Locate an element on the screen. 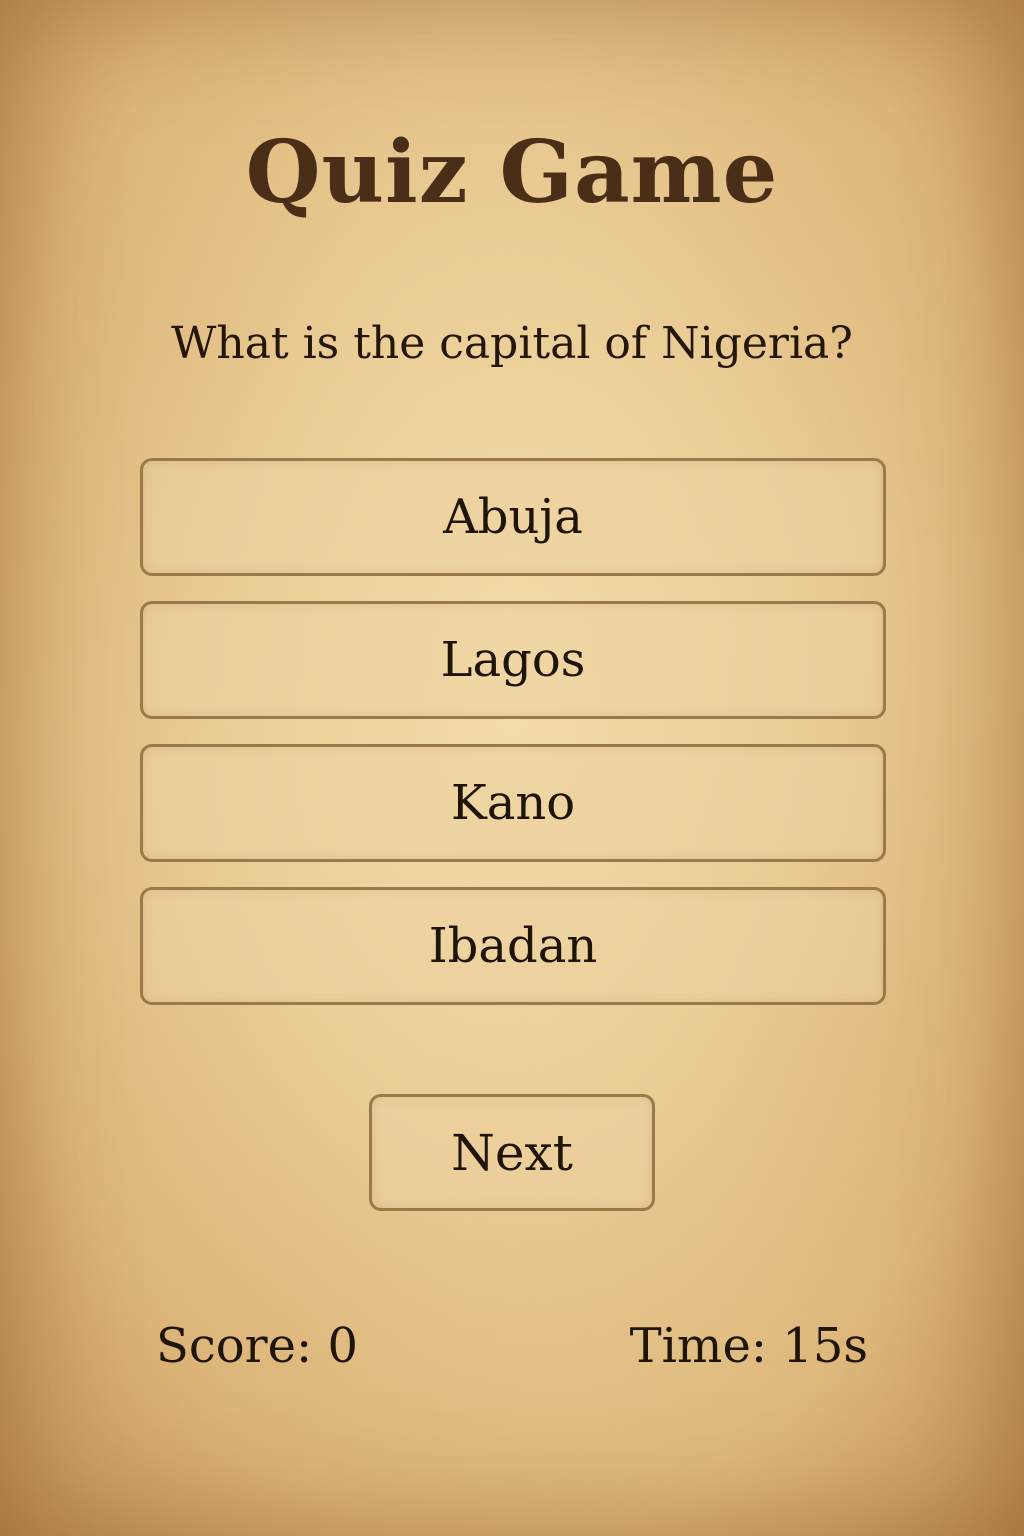 This screenshot has width=1024, height=1536. answer-option-abuja: Abuja is located at coordinates (513, 517).